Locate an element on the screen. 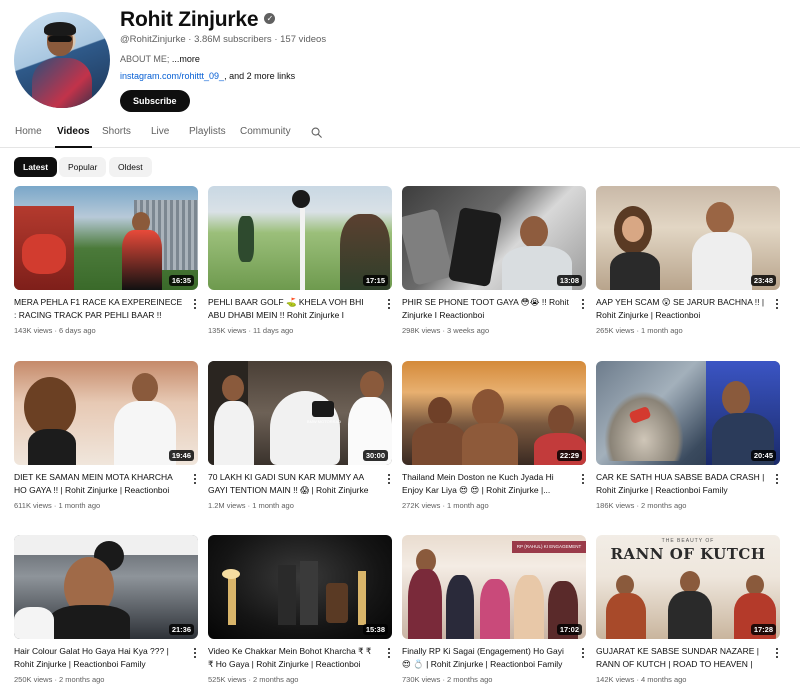 The width and height of the screenshot is (800, 689). video-duration: 15:38 is located at coordinates (375, 629).